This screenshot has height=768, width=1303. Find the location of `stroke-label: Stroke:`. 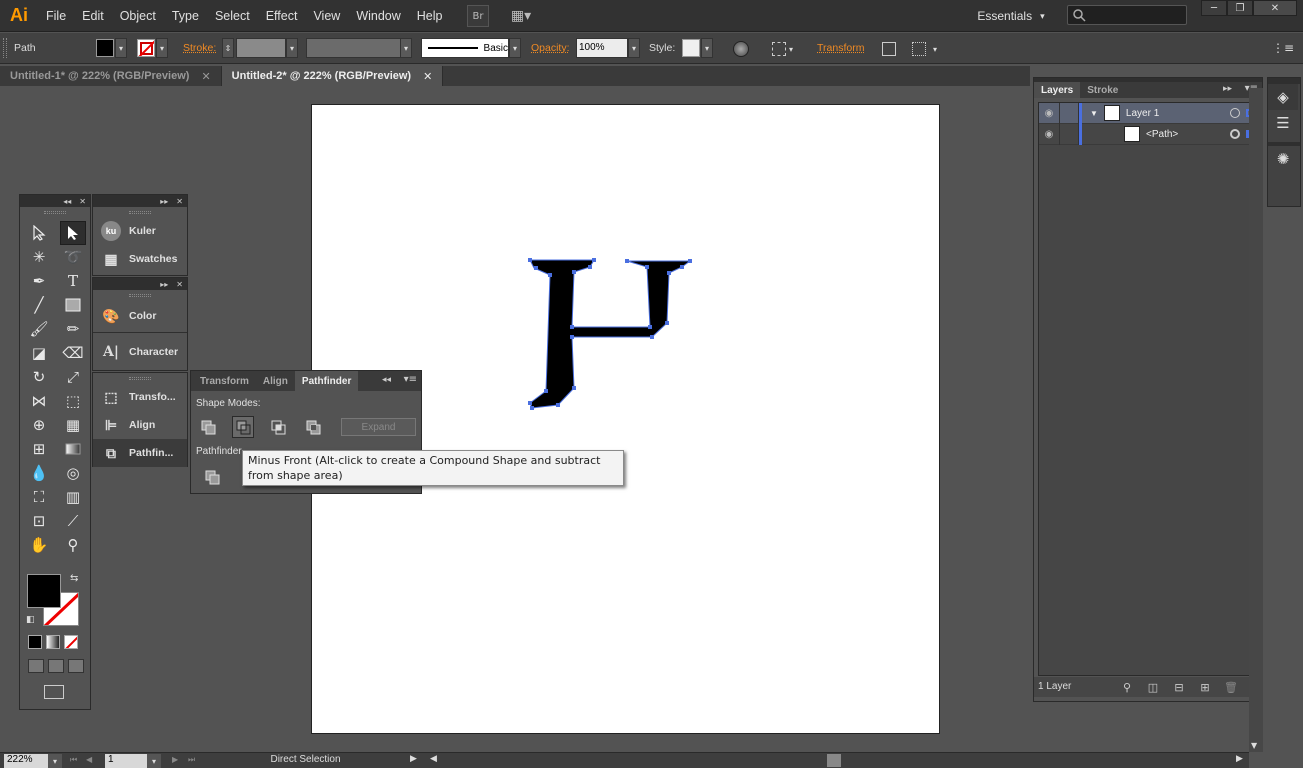

stroke-label: Stroke: is located at coordinates (199, 48).